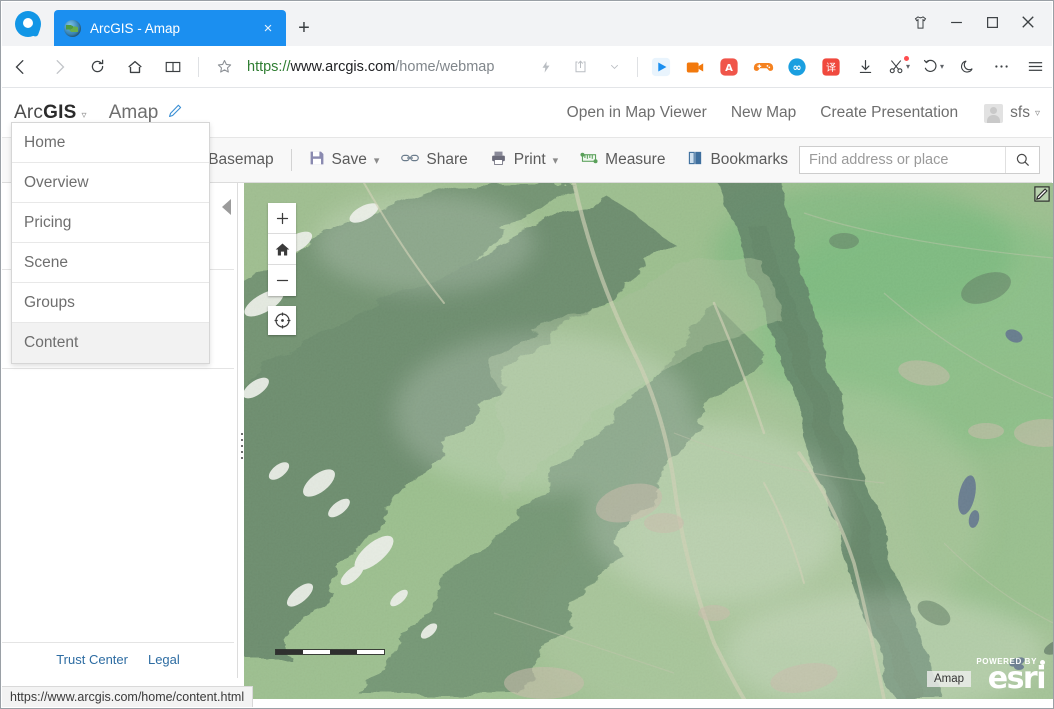  I want to click on url-host: www.arcgis.com, so click(343, 66).